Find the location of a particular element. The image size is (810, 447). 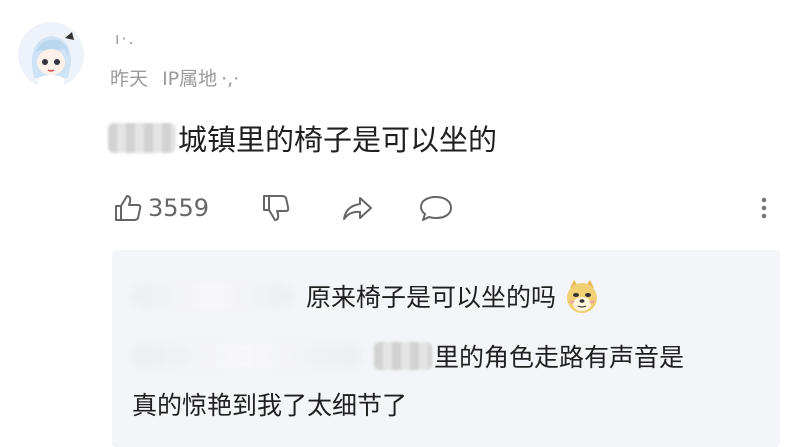

comment-actions: 3559 is located at coordinates (452, 208).